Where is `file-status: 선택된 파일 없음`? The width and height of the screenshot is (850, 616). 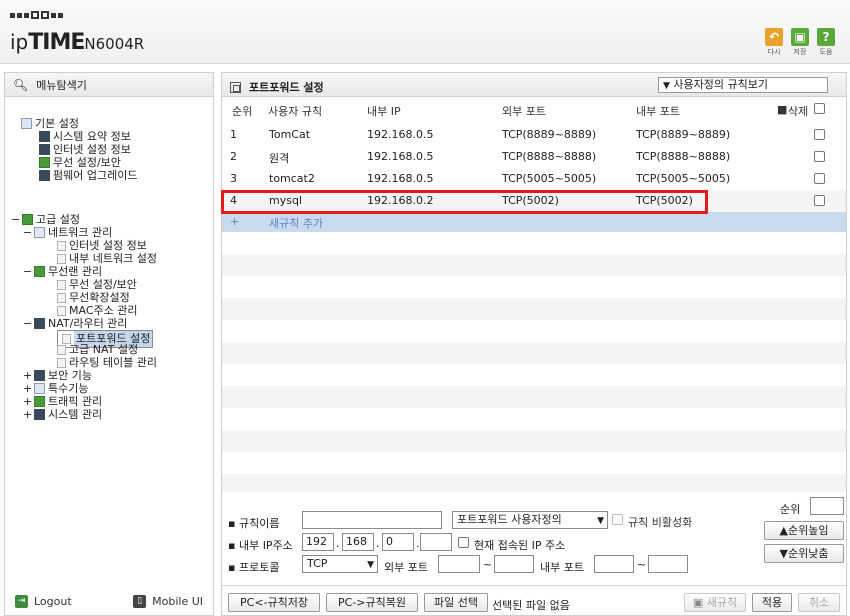
file-status: 선택된 파일 없음 is located at coordinates (531, 605).